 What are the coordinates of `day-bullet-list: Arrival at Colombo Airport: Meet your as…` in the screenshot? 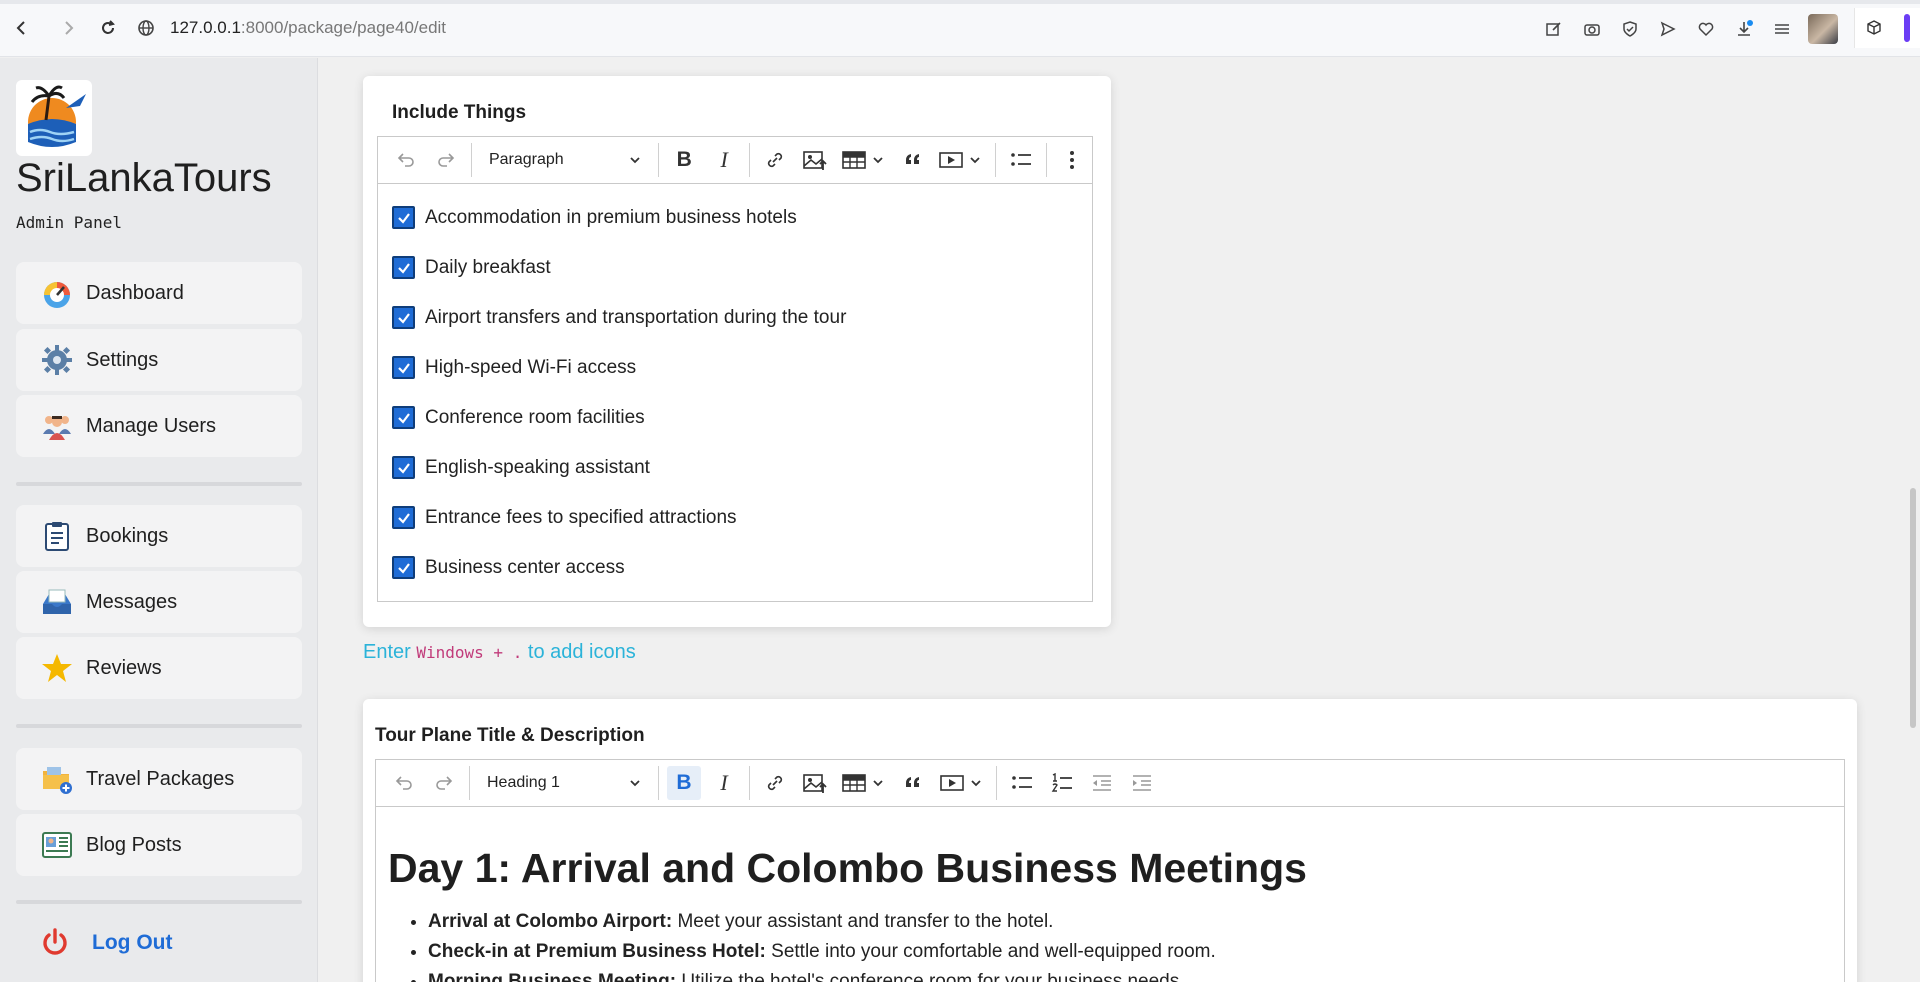 It's located at (1078, 944).